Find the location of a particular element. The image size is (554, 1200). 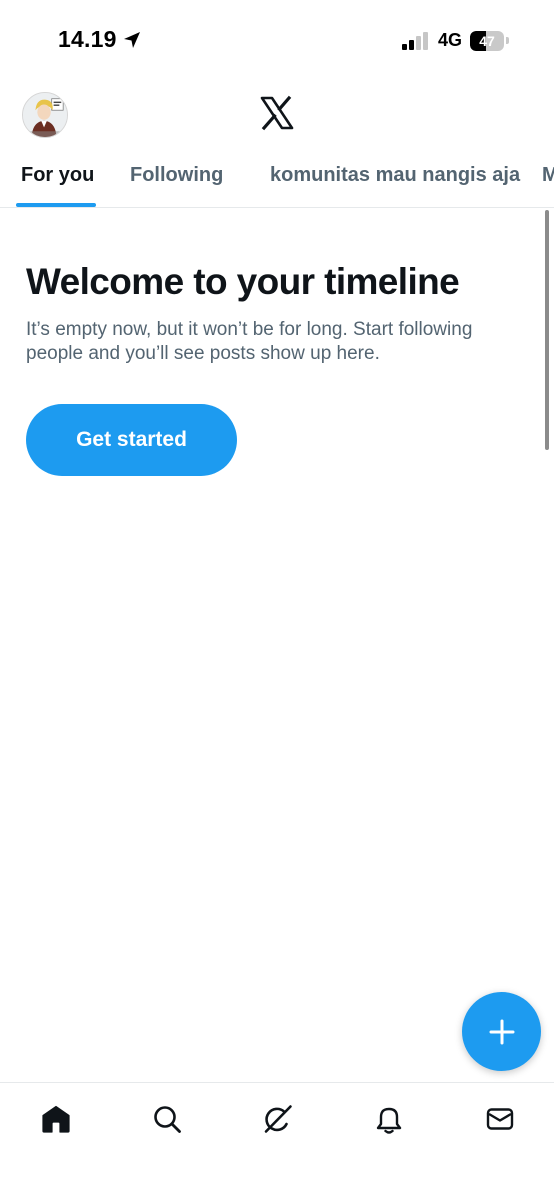

notifications-bell-icon is located at coordinates (389, 1120).